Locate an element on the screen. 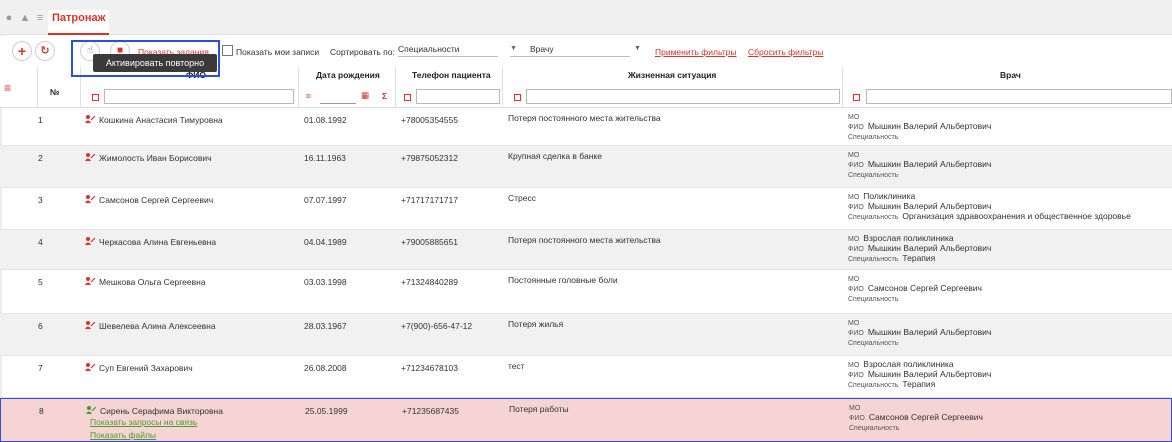  col-header-phone: Телефон пациента is located at coordinates (451, 75).